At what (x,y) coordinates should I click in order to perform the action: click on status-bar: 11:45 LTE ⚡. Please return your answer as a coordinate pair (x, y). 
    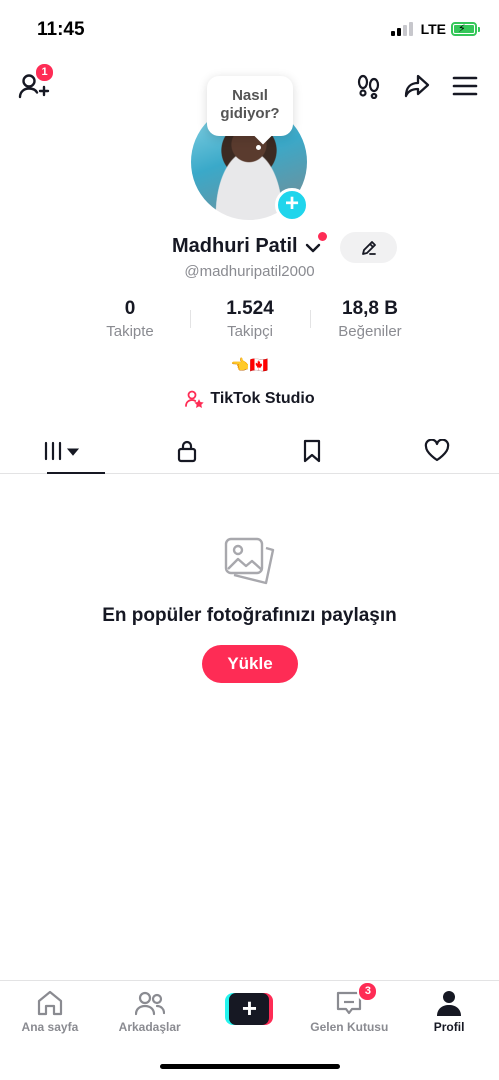
    Looking at the image, I should click on (249, 30).